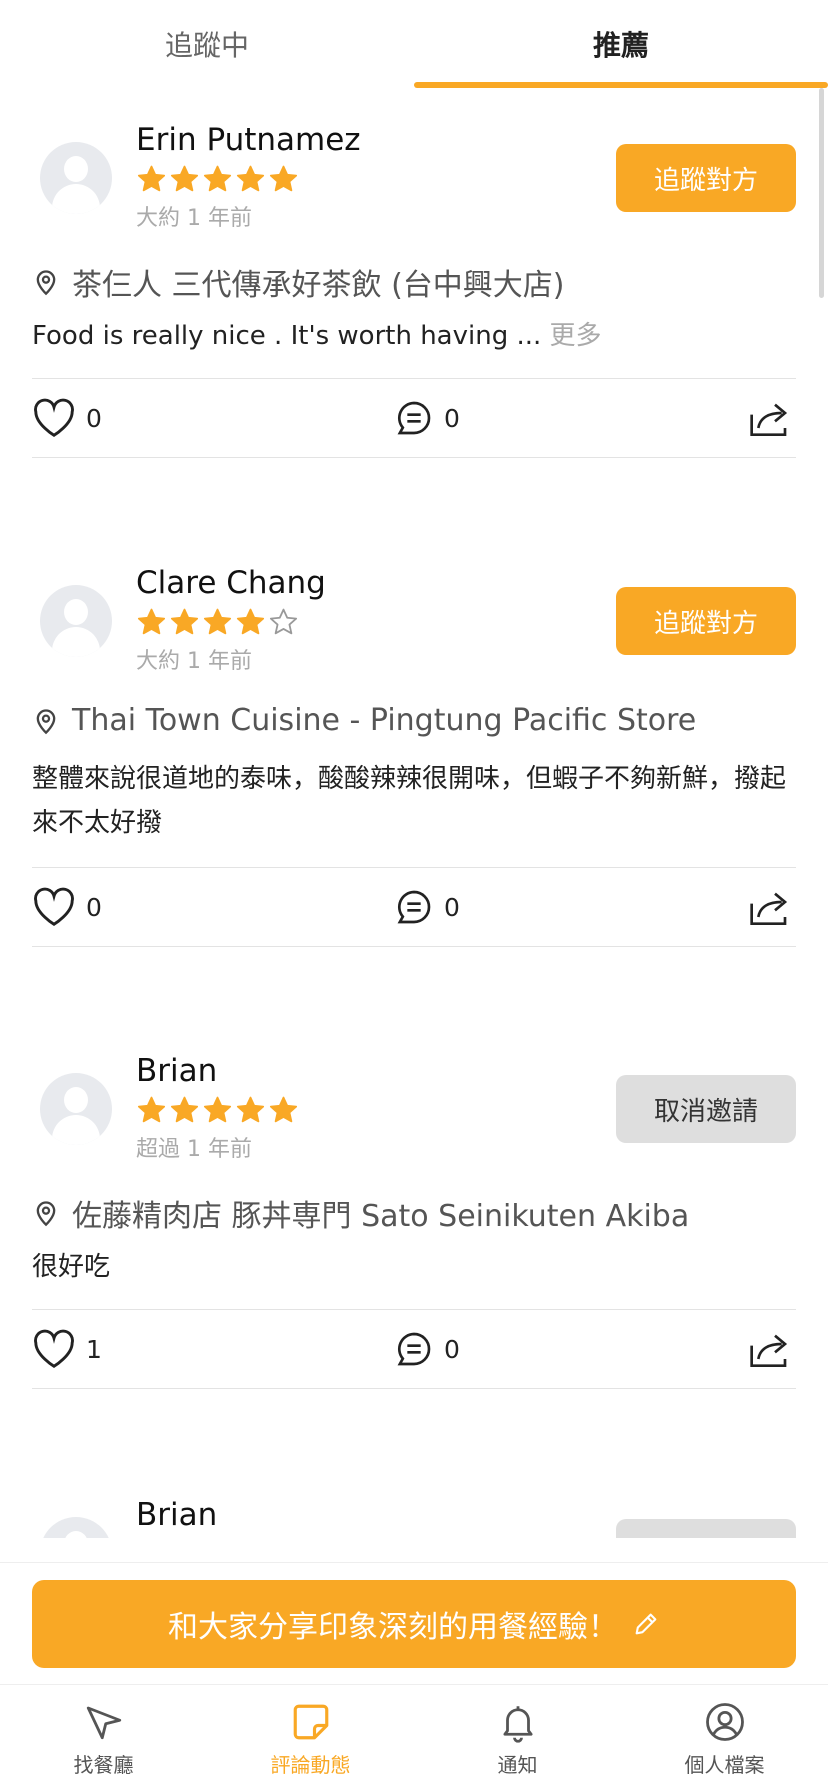 The width and height of the screenshot is (828, 1792). I want to click on reviewer-name: Clare Chang, so click(231, 583).